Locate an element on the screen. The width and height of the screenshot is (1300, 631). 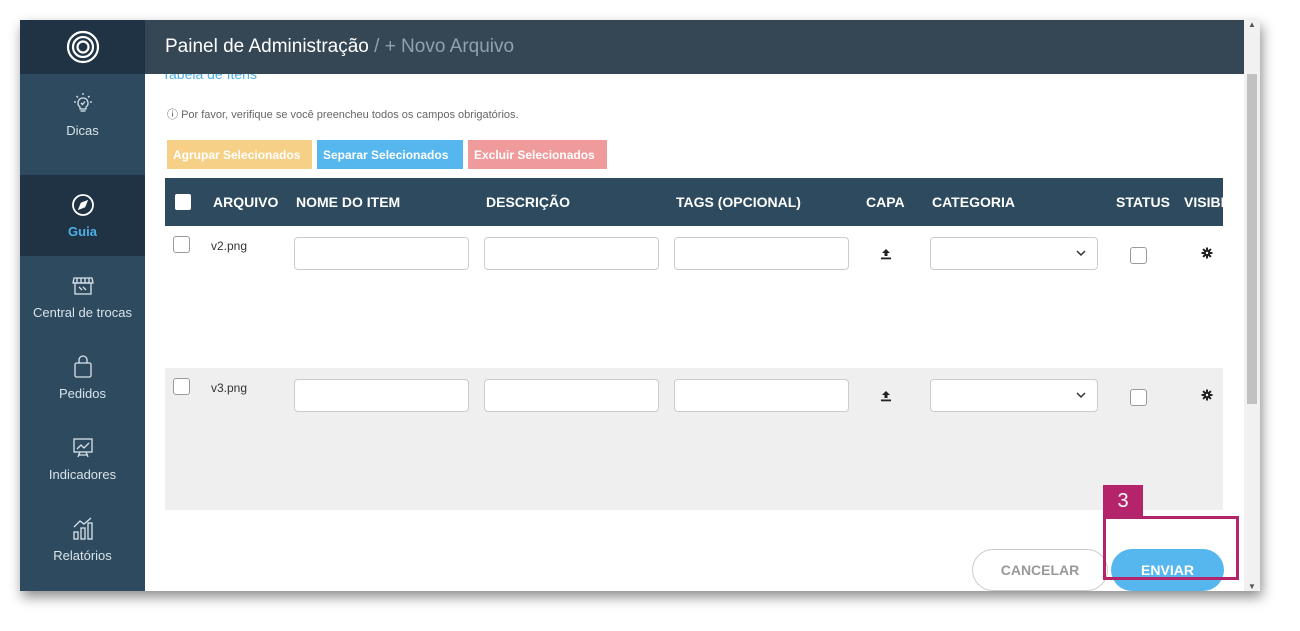
sidebar-item-indicadores: Indicadores is located at coordinates (82, 458).